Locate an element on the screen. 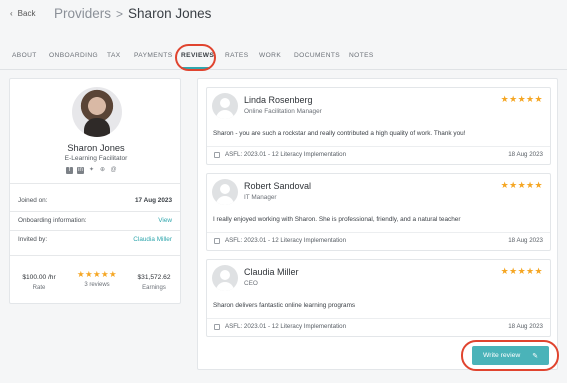  avatar is located at coordinates (97, 112).